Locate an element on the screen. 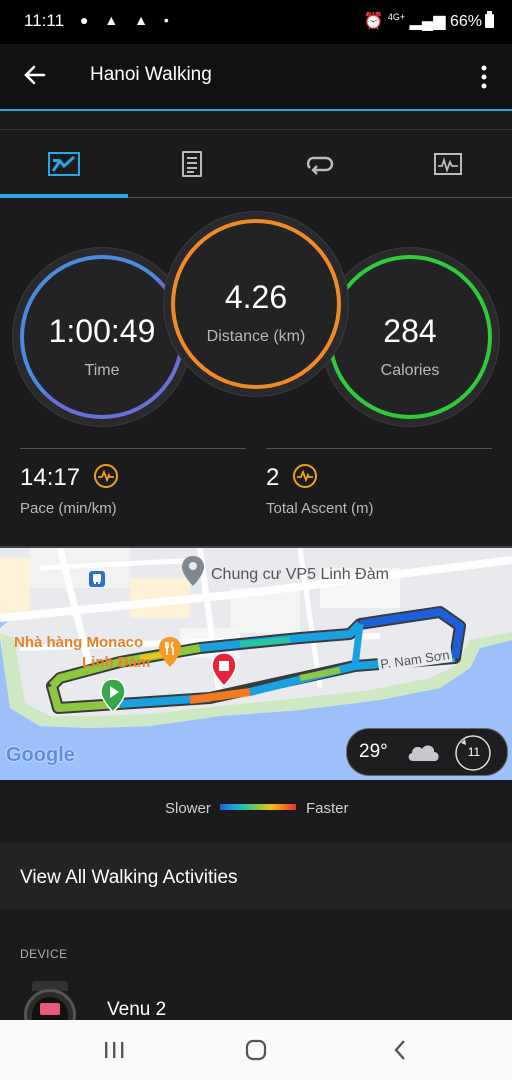 Image resolution: width=512 pixels, height=1080 pixels. recent-apps-icon is located at coordinates (114, 1050).